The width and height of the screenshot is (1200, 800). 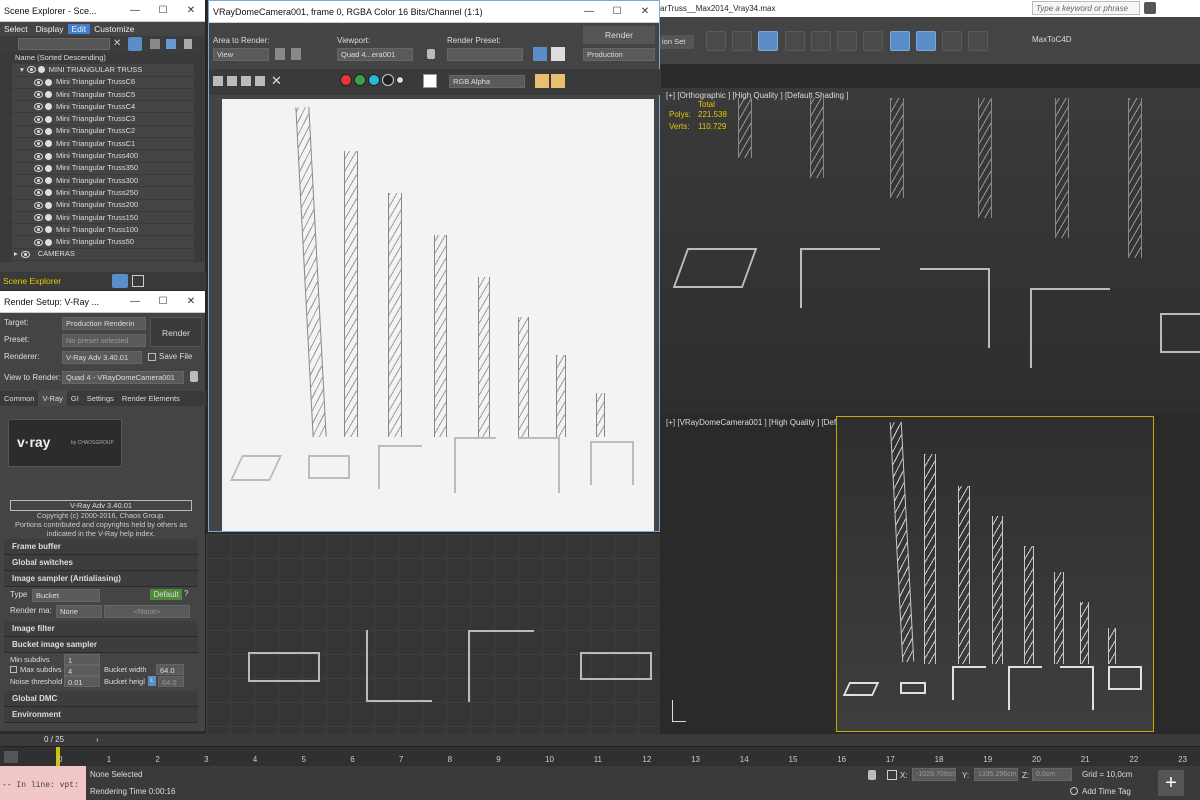 What do you see at coordinates (400, 80) in the screenshot?
I see `mono-channel-icon` at bounding box center [400, 80].